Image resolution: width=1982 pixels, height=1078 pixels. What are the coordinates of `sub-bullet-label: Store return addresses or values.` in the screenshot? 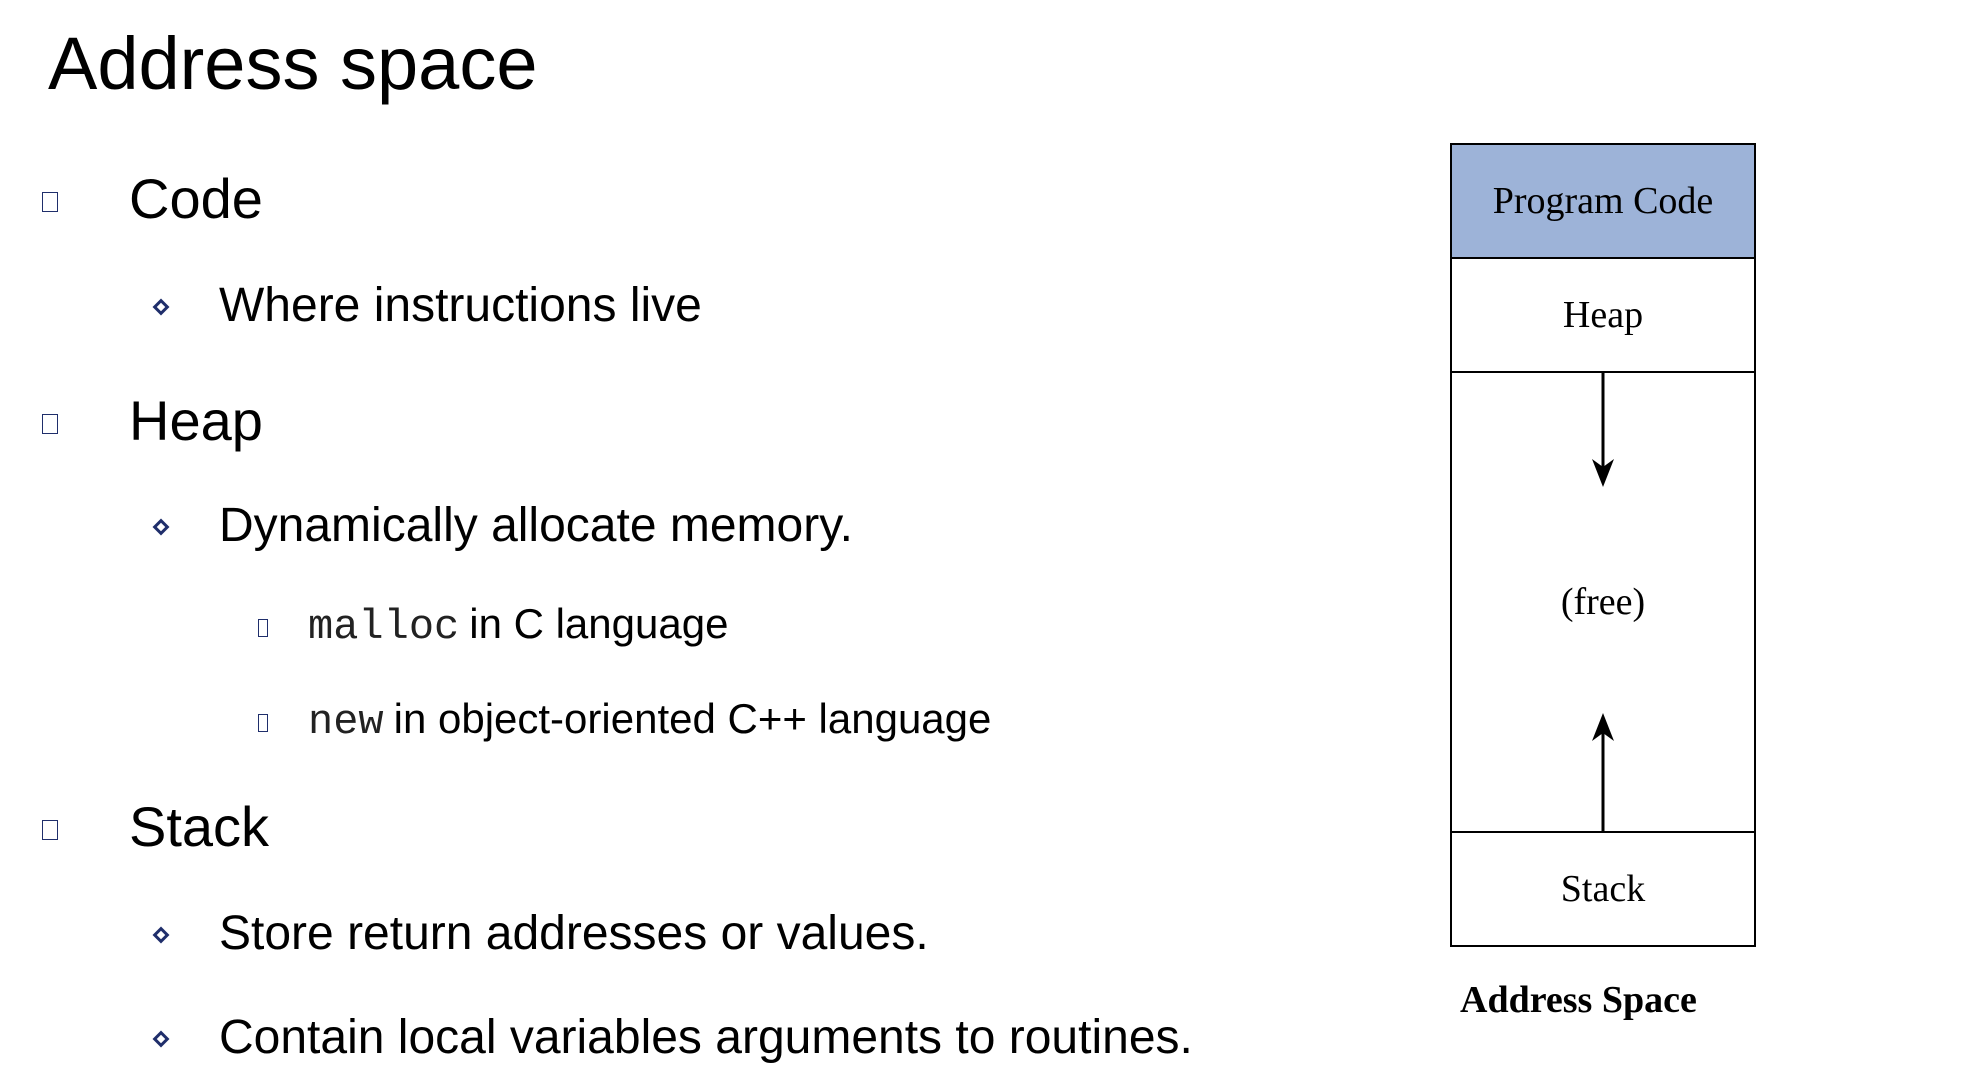 It's located at (574, 933).